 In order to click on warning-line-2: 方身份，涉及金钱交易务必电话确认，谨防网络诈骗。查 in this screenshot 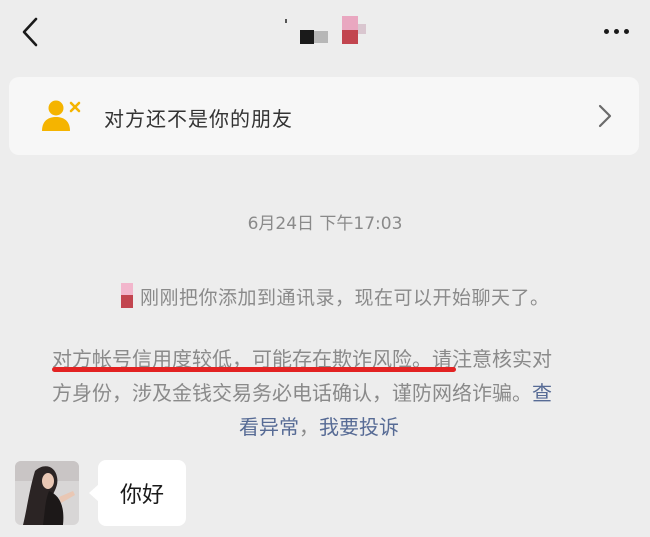, I will do `click(330, 393)`.